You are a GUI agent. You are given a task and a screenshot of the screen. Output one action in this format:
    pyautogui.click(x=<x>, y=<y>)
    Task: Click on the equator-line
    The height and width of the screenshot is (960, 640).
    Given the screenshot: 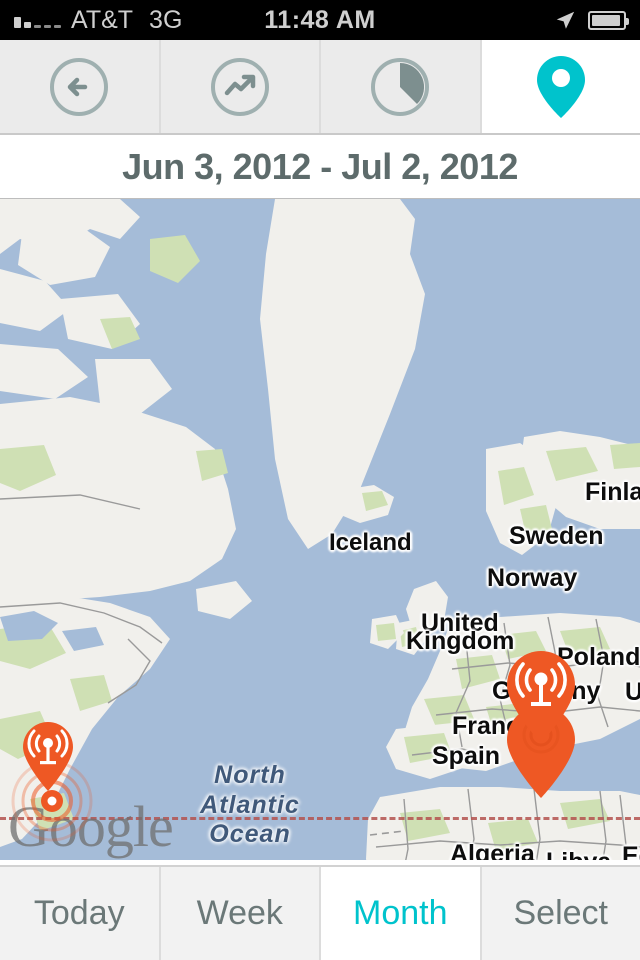 What is the action you would take?
    pyautogui.click(x=320, y=818)
    